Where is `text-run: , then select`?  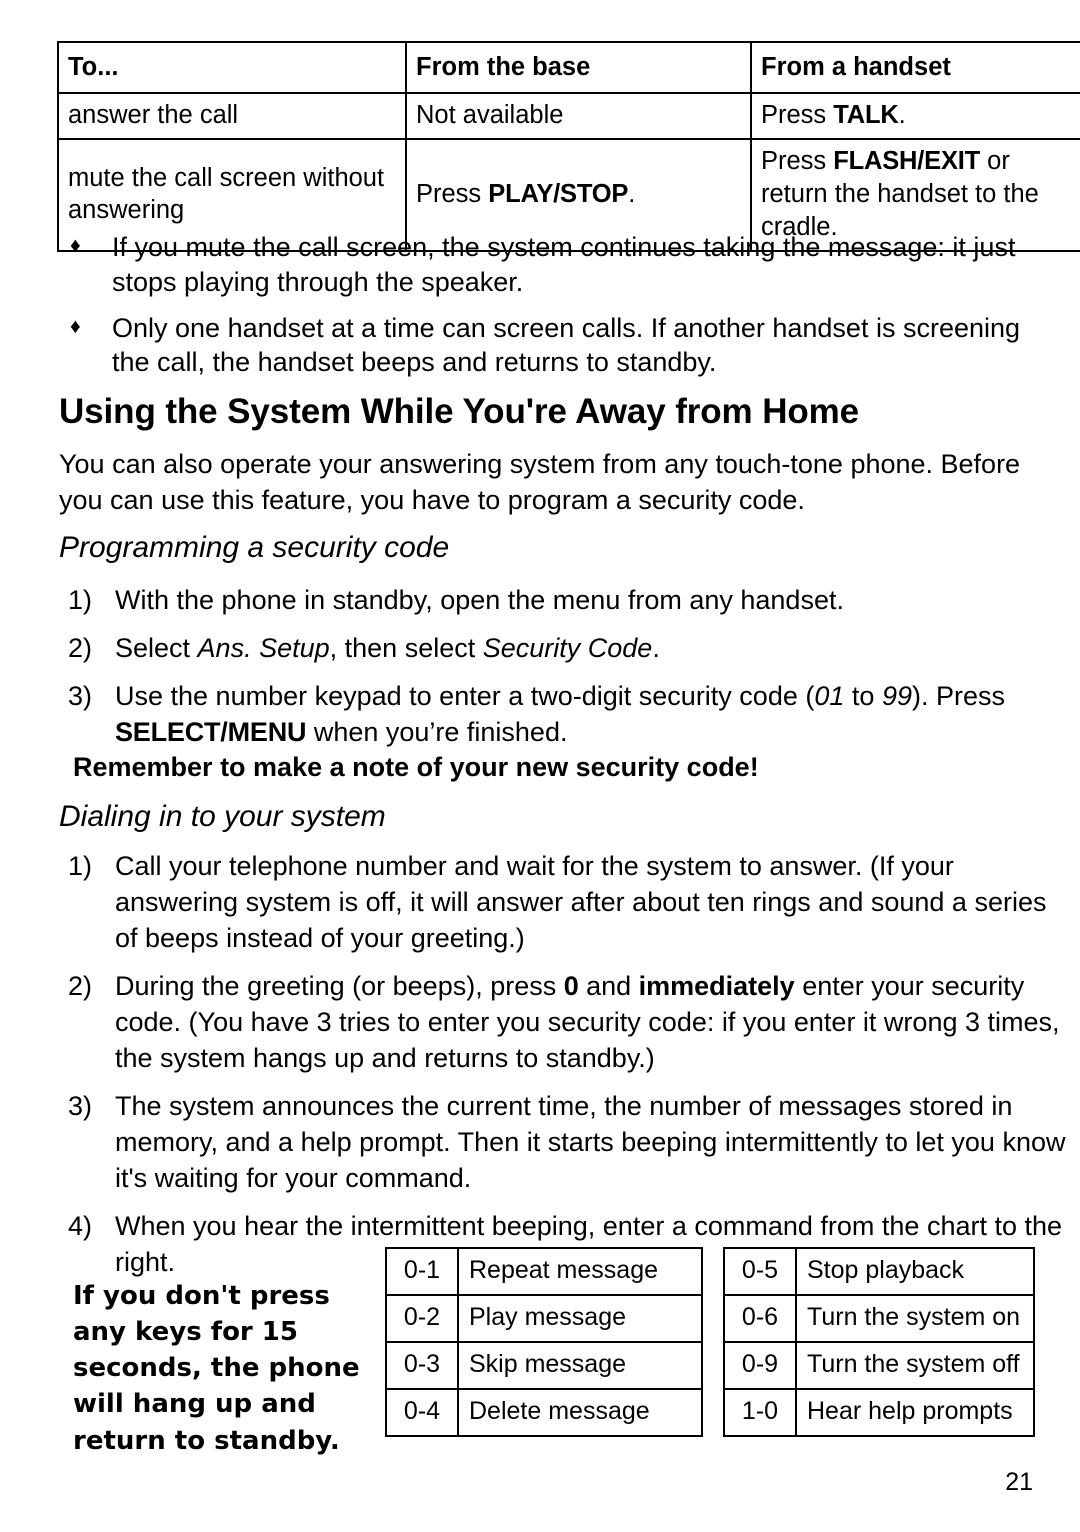
text-run: , then select is located at coordinates (406, 648).